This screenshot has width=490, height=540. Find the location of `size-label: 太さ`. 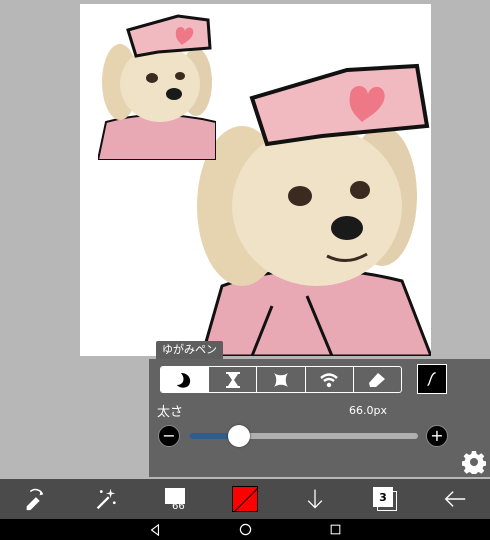

size-label: 太さ is located at coordinates (170, 412).